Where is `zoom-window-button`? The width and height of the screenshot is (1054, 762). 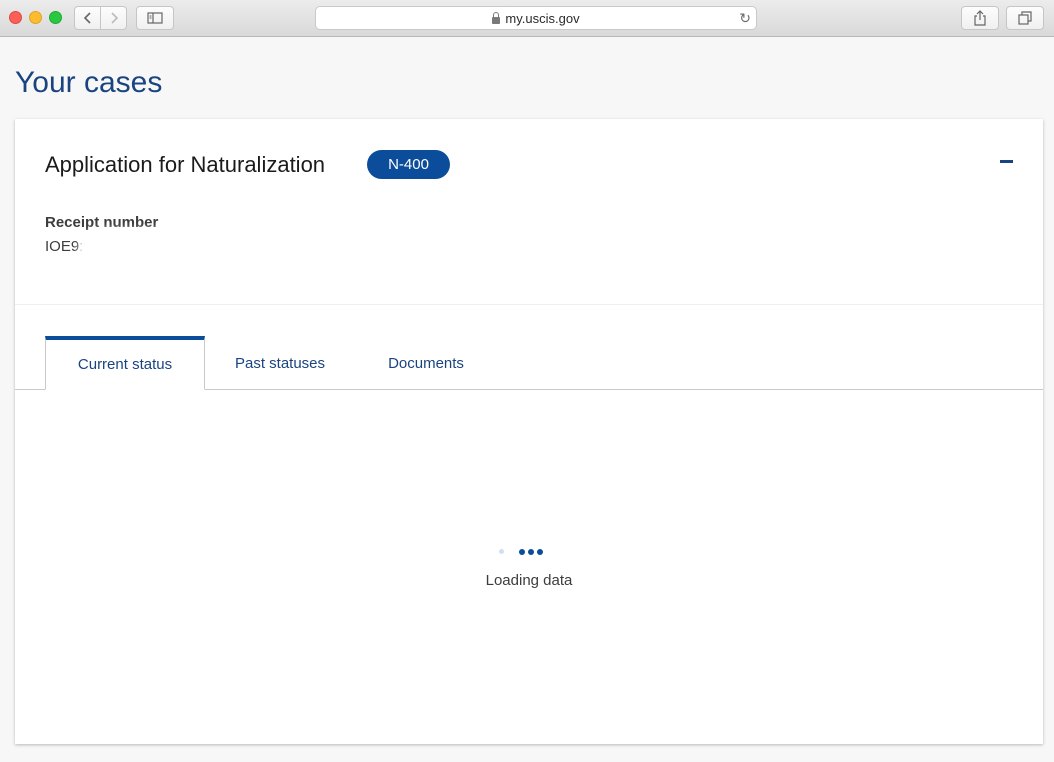 zoom-window-button is located at coordinates (55, 17).